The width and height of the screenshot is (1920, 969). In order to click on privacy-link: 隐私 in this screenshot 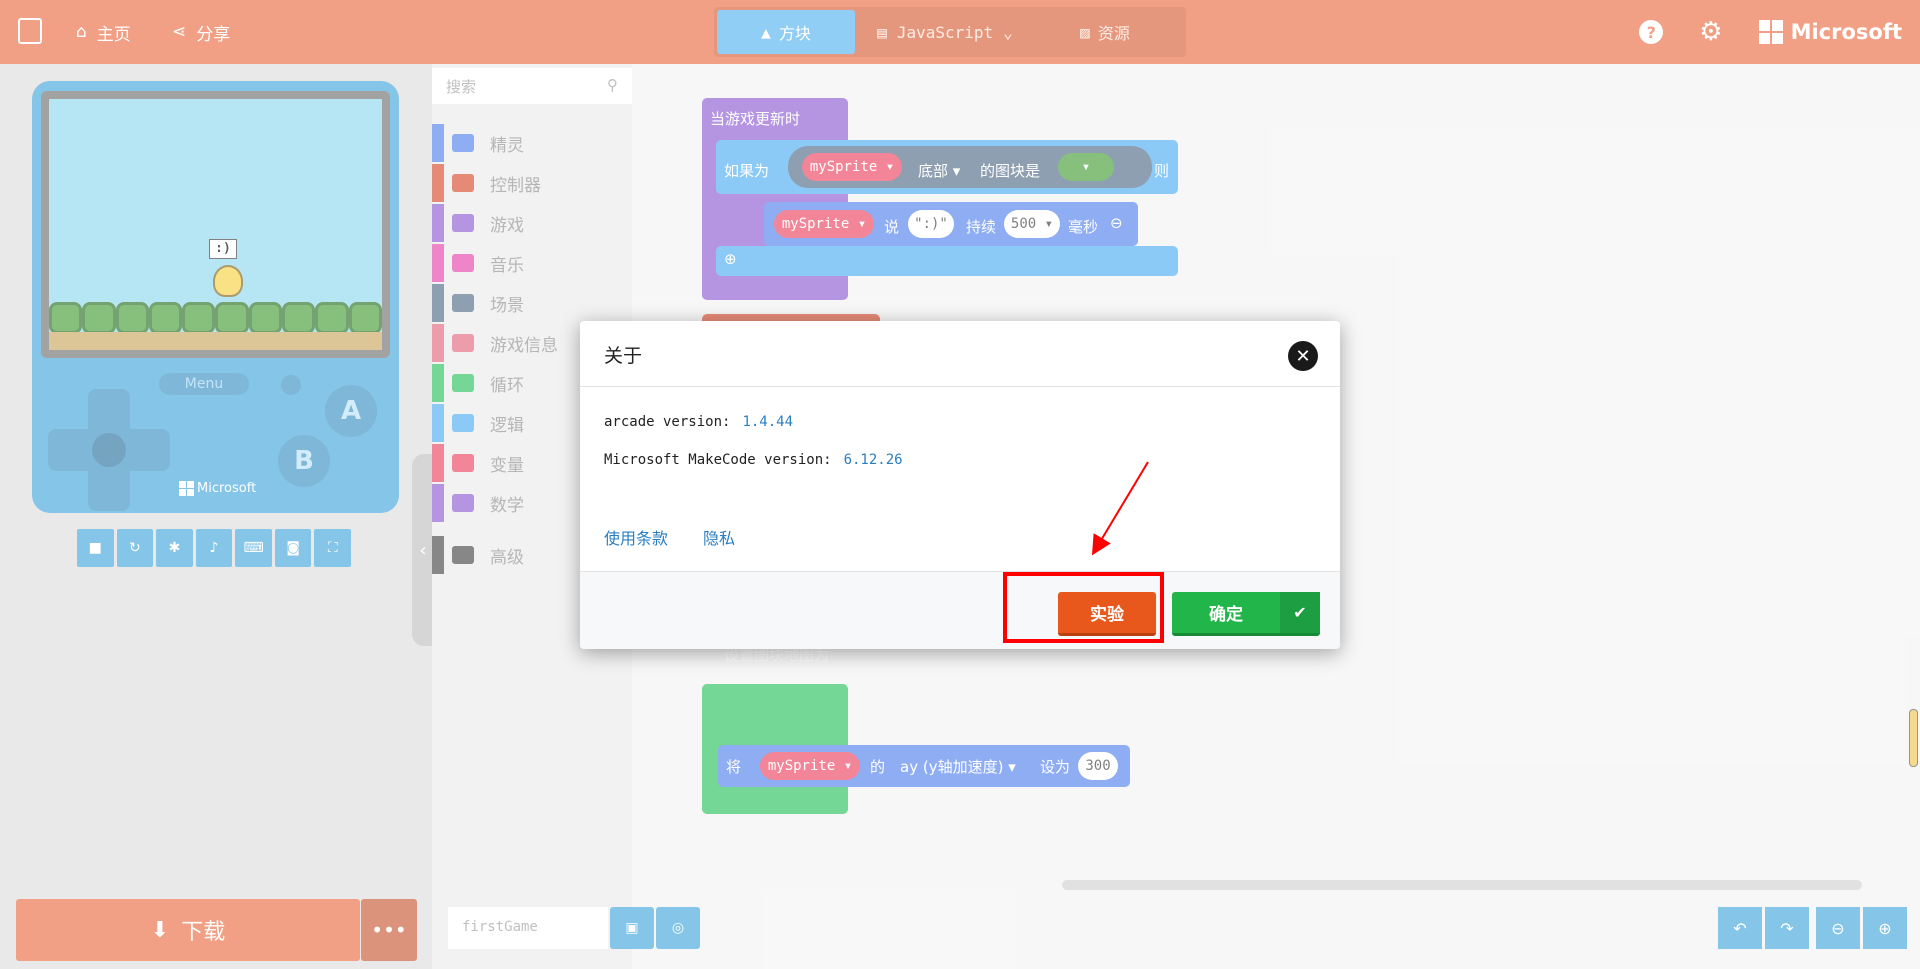, I will do `click(719, 537)`.